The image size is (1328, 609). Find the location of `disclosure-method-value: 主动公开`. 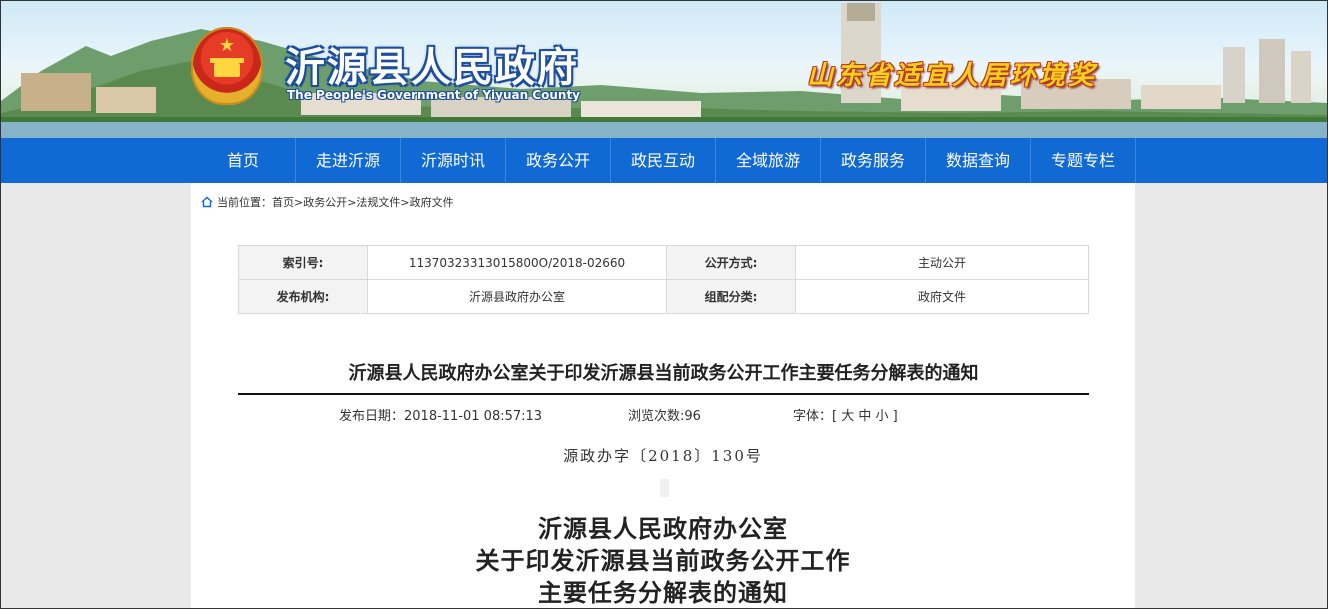

disclosure-method-value: 主动公开 is located at coordinates (942, 262).